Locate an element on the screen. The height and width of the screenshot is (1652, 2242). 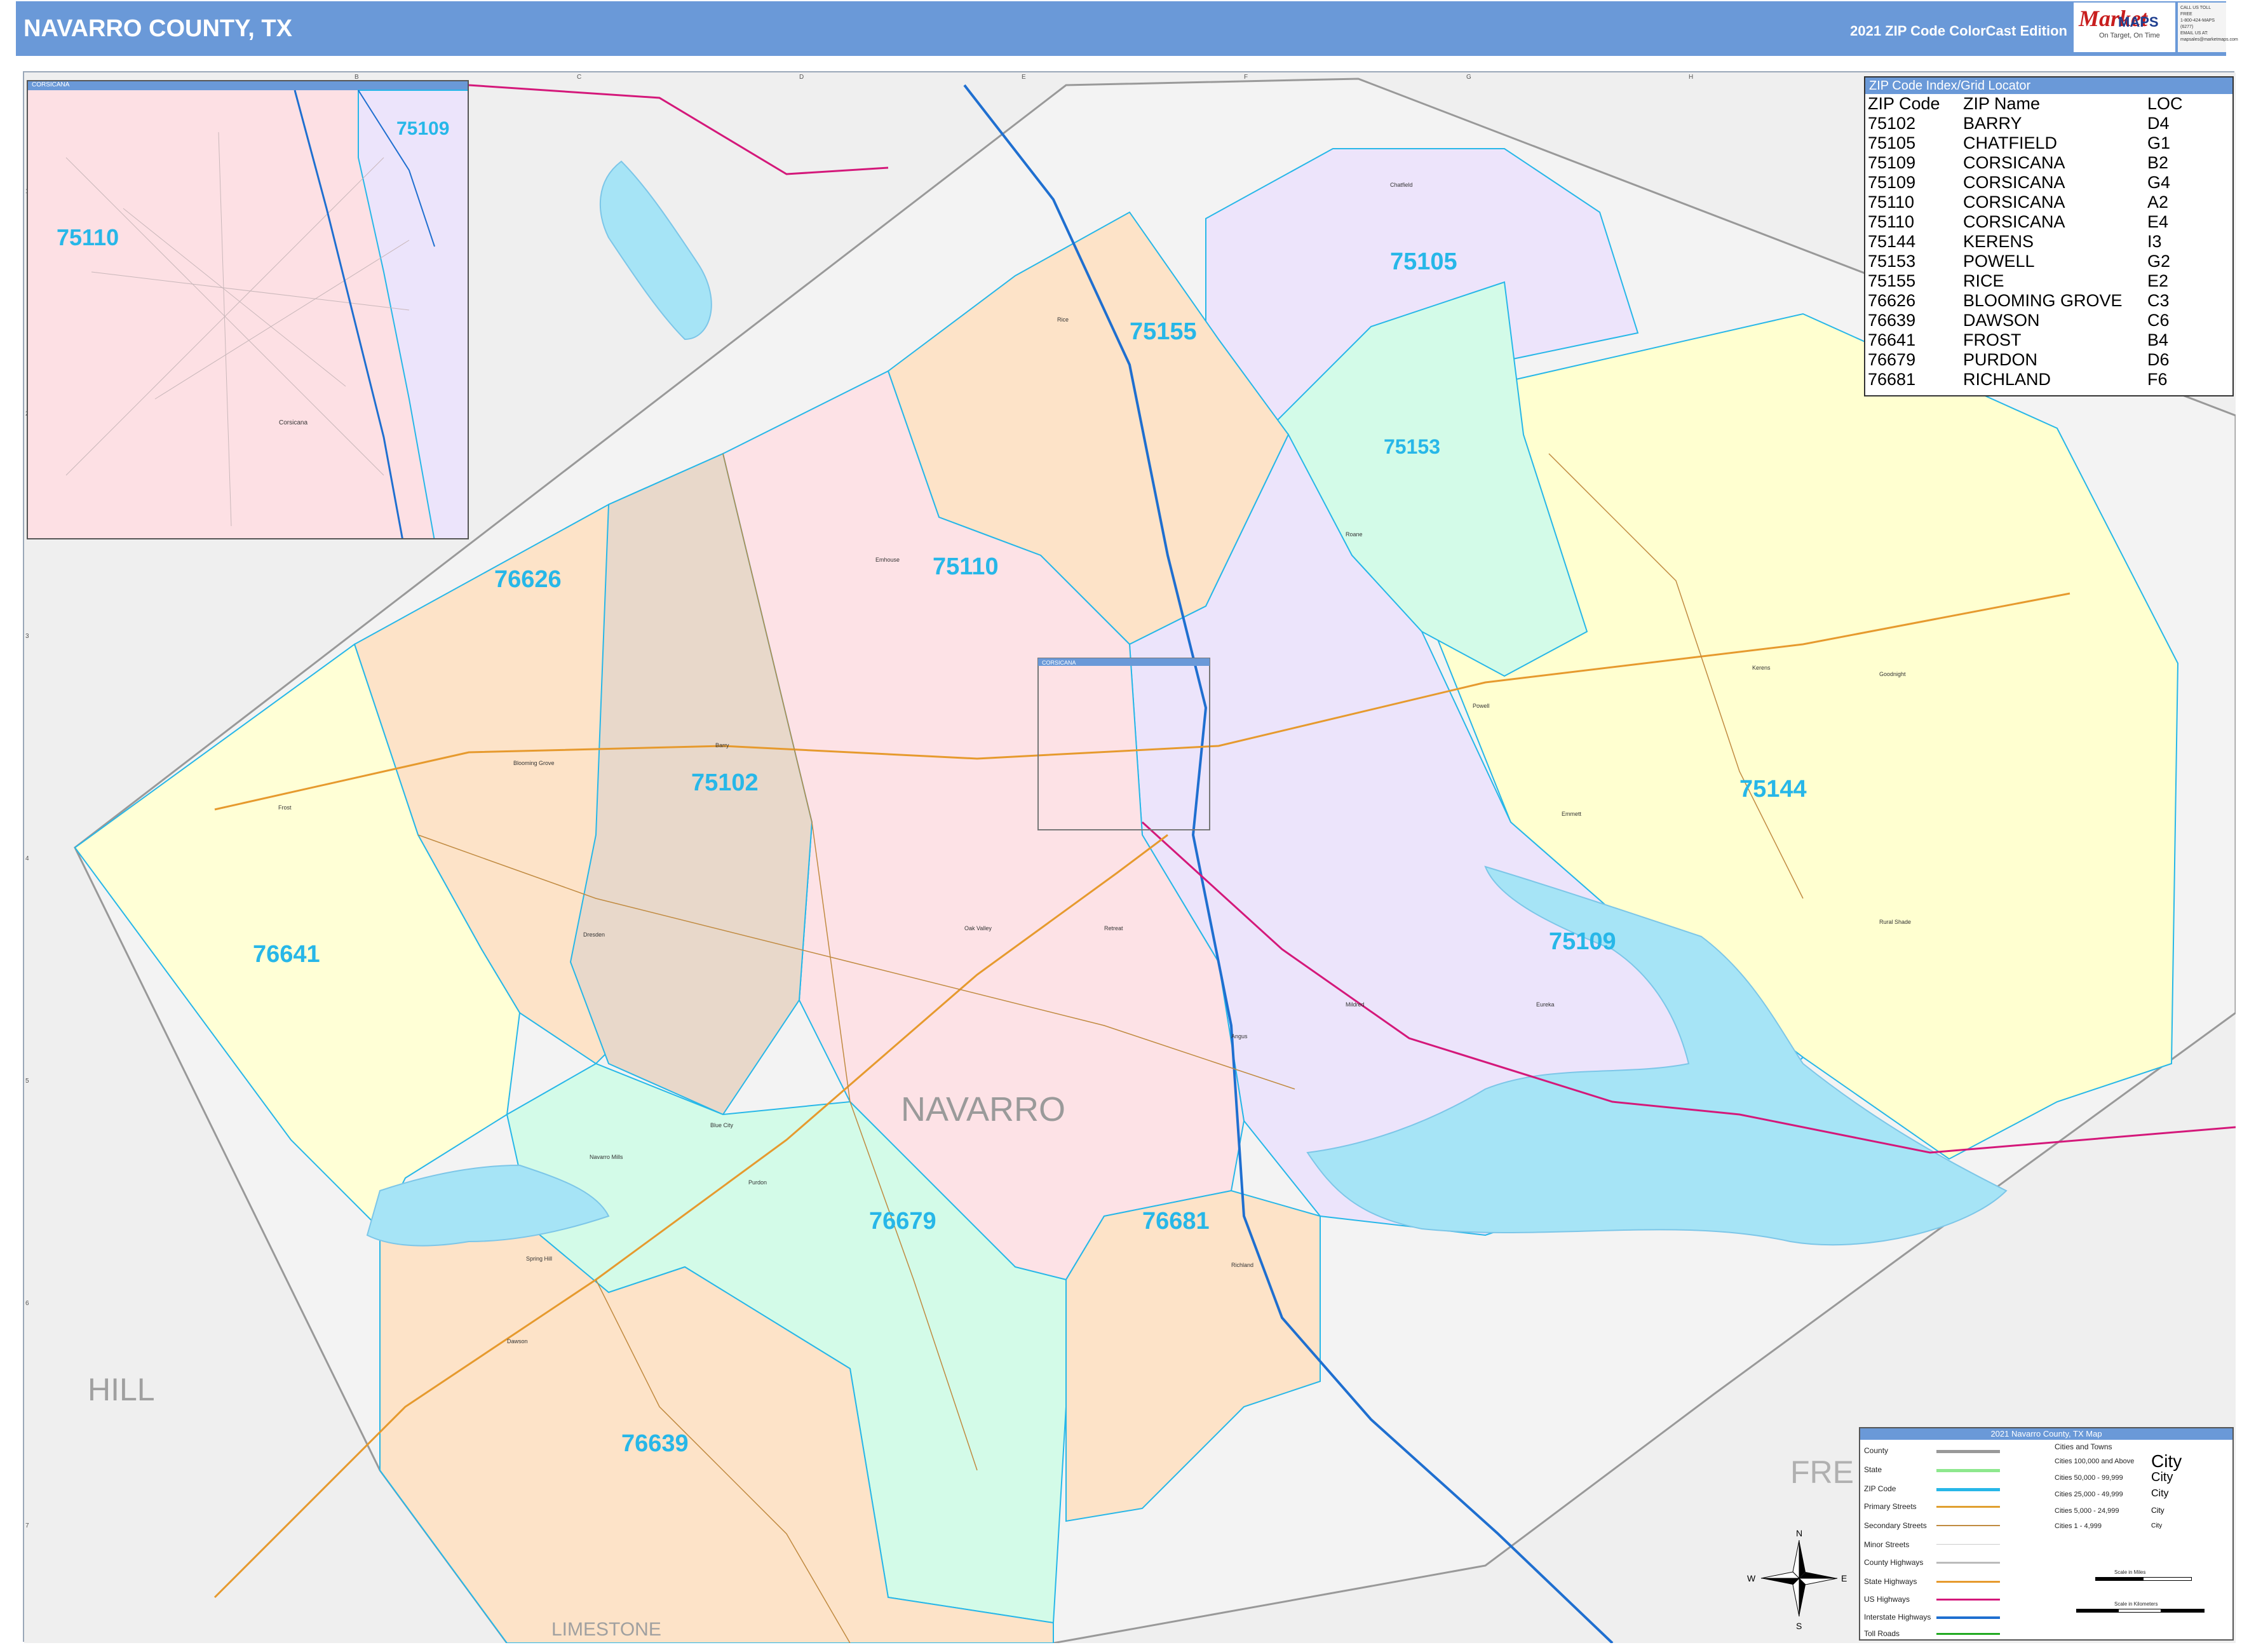
town-emmett: Emmett is located at coordinates (1572, 814).